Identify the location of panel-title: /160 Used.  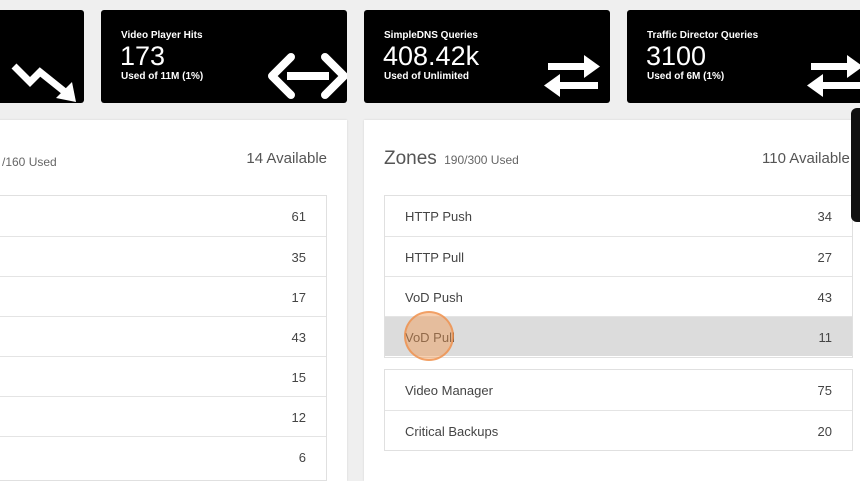
(28, 161).